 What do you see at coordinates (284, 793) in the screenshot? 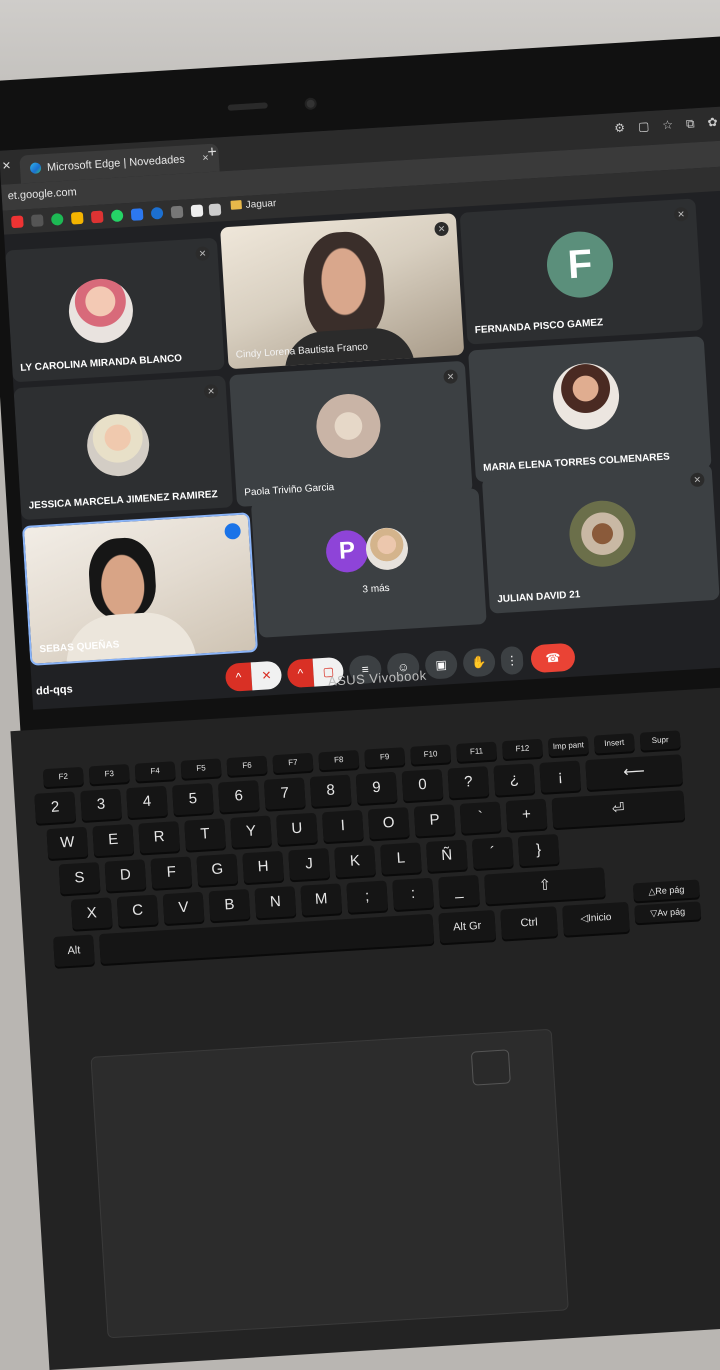
I see `key: 7` at bounding box center [284, 793].